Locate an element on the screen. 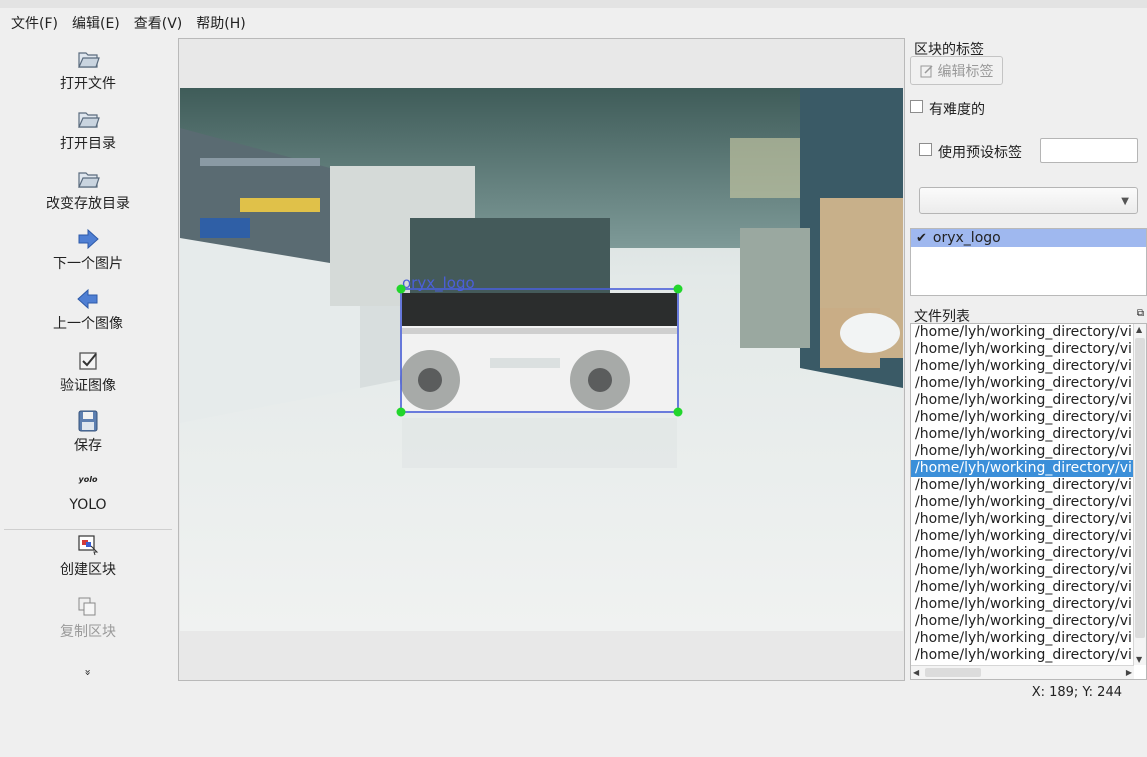 The image size is (1147, 757). undock-icon: ⧉ is located at coordinates (1140, 313).